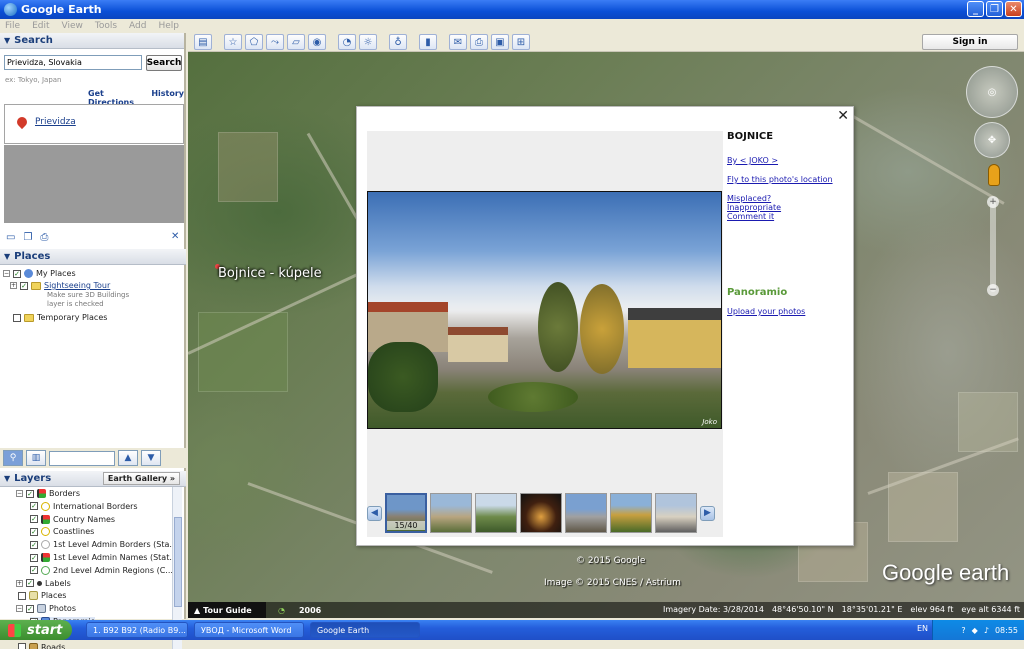 The width and height of the screenshot is (1024, 649). What do you see at coordinates (787, 216) in the screenshot?
I see `comment-link: Comment it` at bounding box center [787, 216].